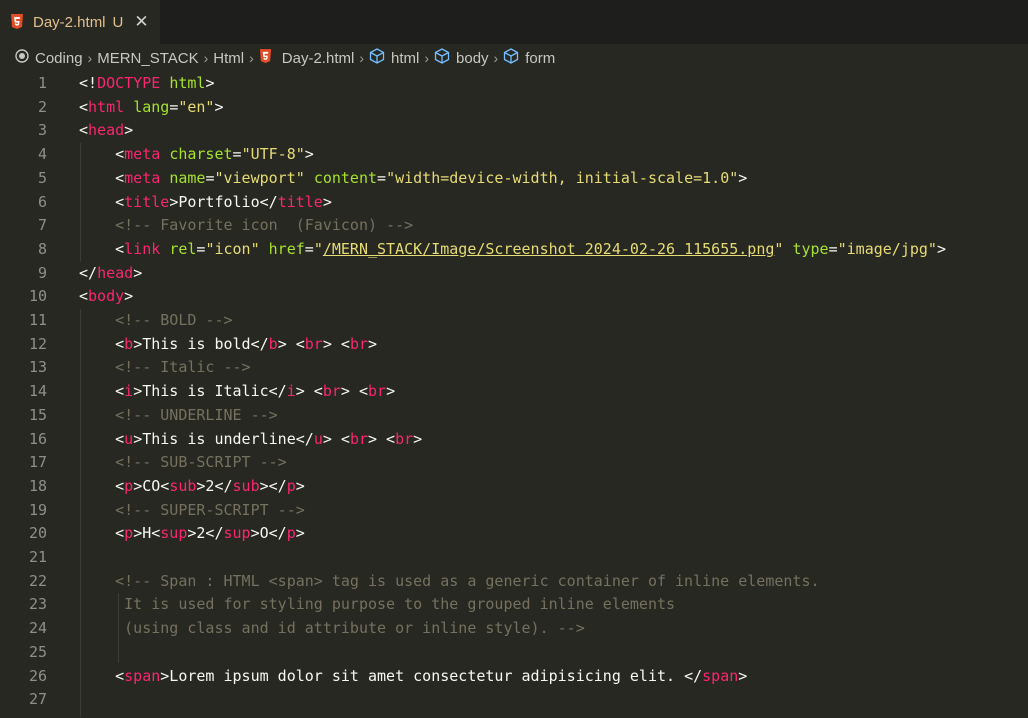 Image resolution: width=1028 pixels, height=718 pixels. What do you see at coordinates (514, 274) in the screenshot?
I see `code-line: 9 </head>` at bounding box center [514, 274].